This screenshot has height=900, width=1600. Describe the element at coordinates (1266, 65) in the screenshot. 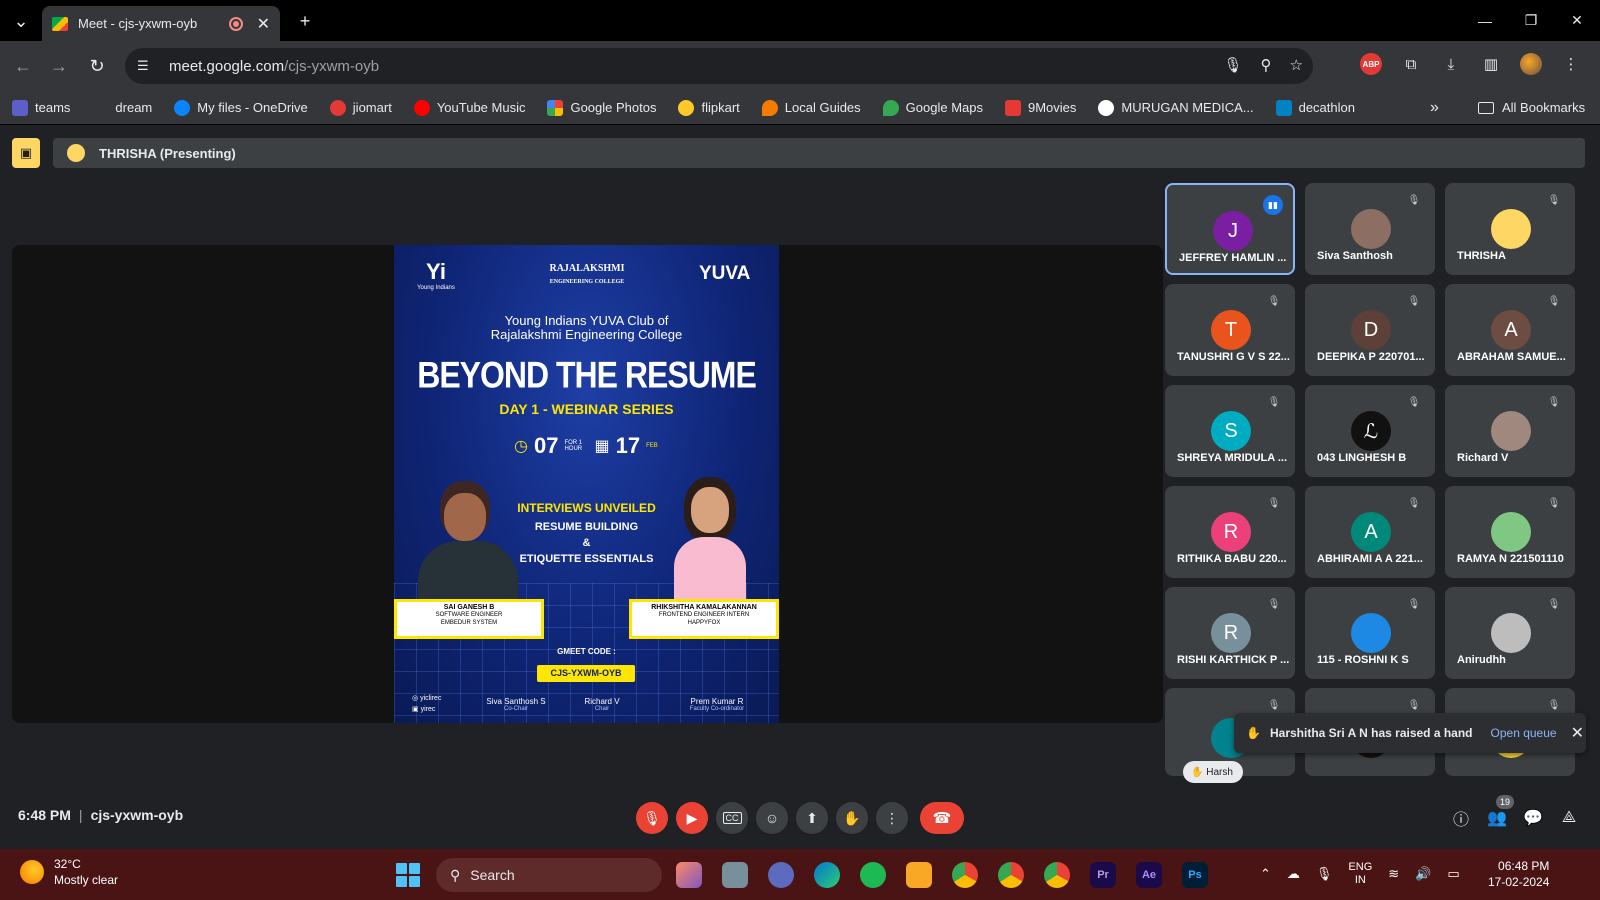

I see `zoom-icon: ⚲` at that location.